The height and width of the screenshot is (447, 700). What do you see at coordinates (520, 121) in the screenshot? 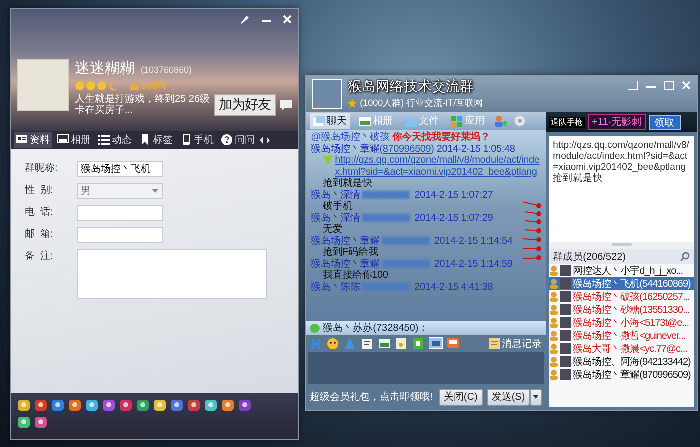
I see `settings-icon` at bounding box center [520, 121].